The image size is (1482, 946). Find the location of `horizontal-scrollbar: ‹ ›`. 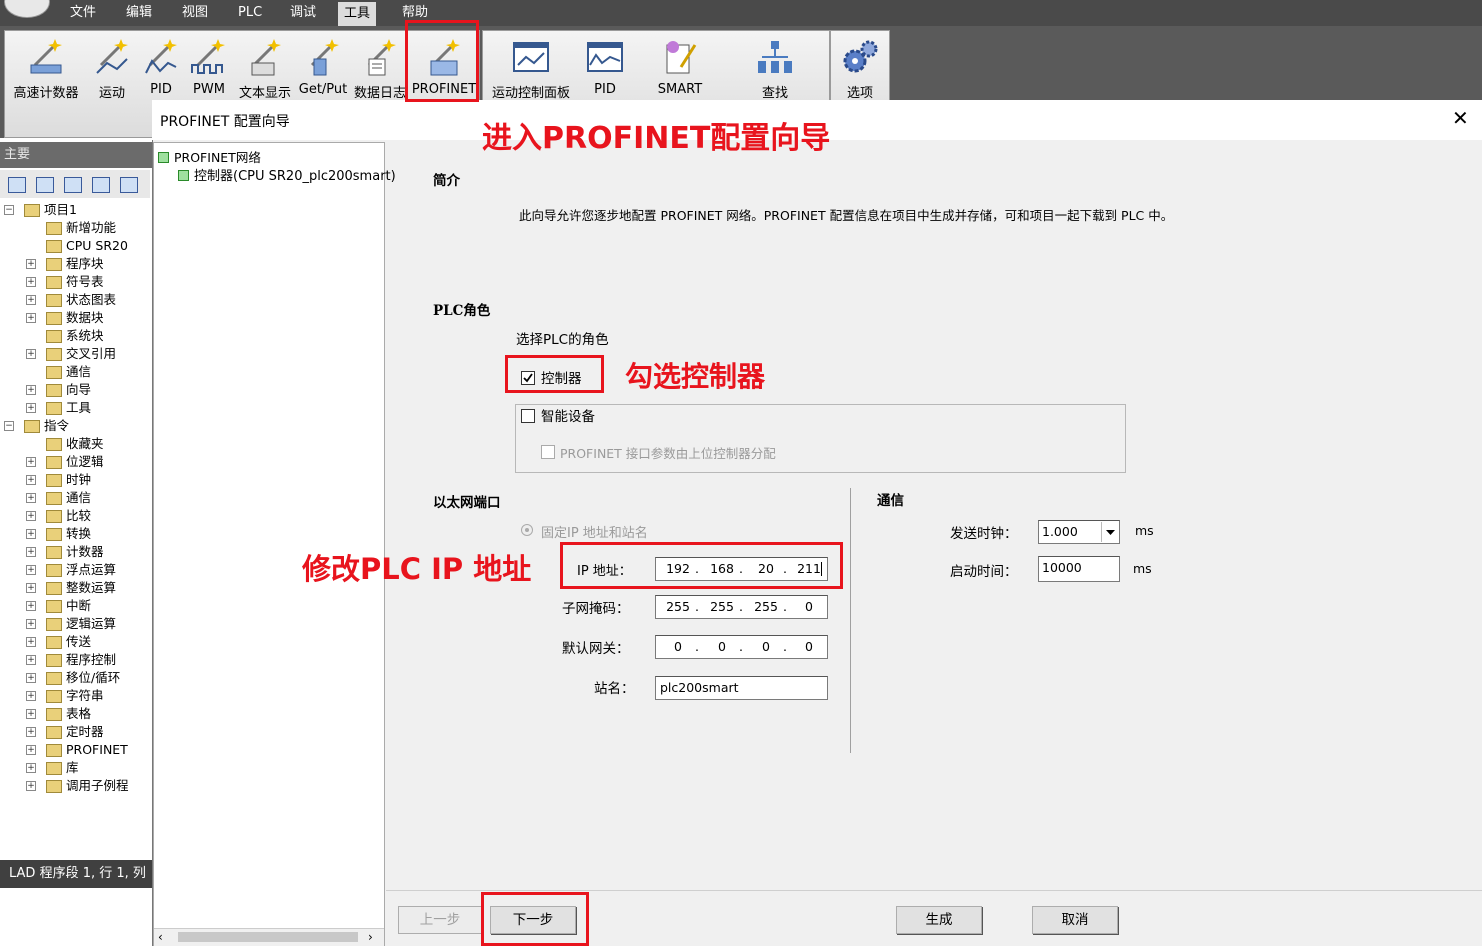

horizontal-scrollbar: ‹ › is located at coordinates (269, 937).